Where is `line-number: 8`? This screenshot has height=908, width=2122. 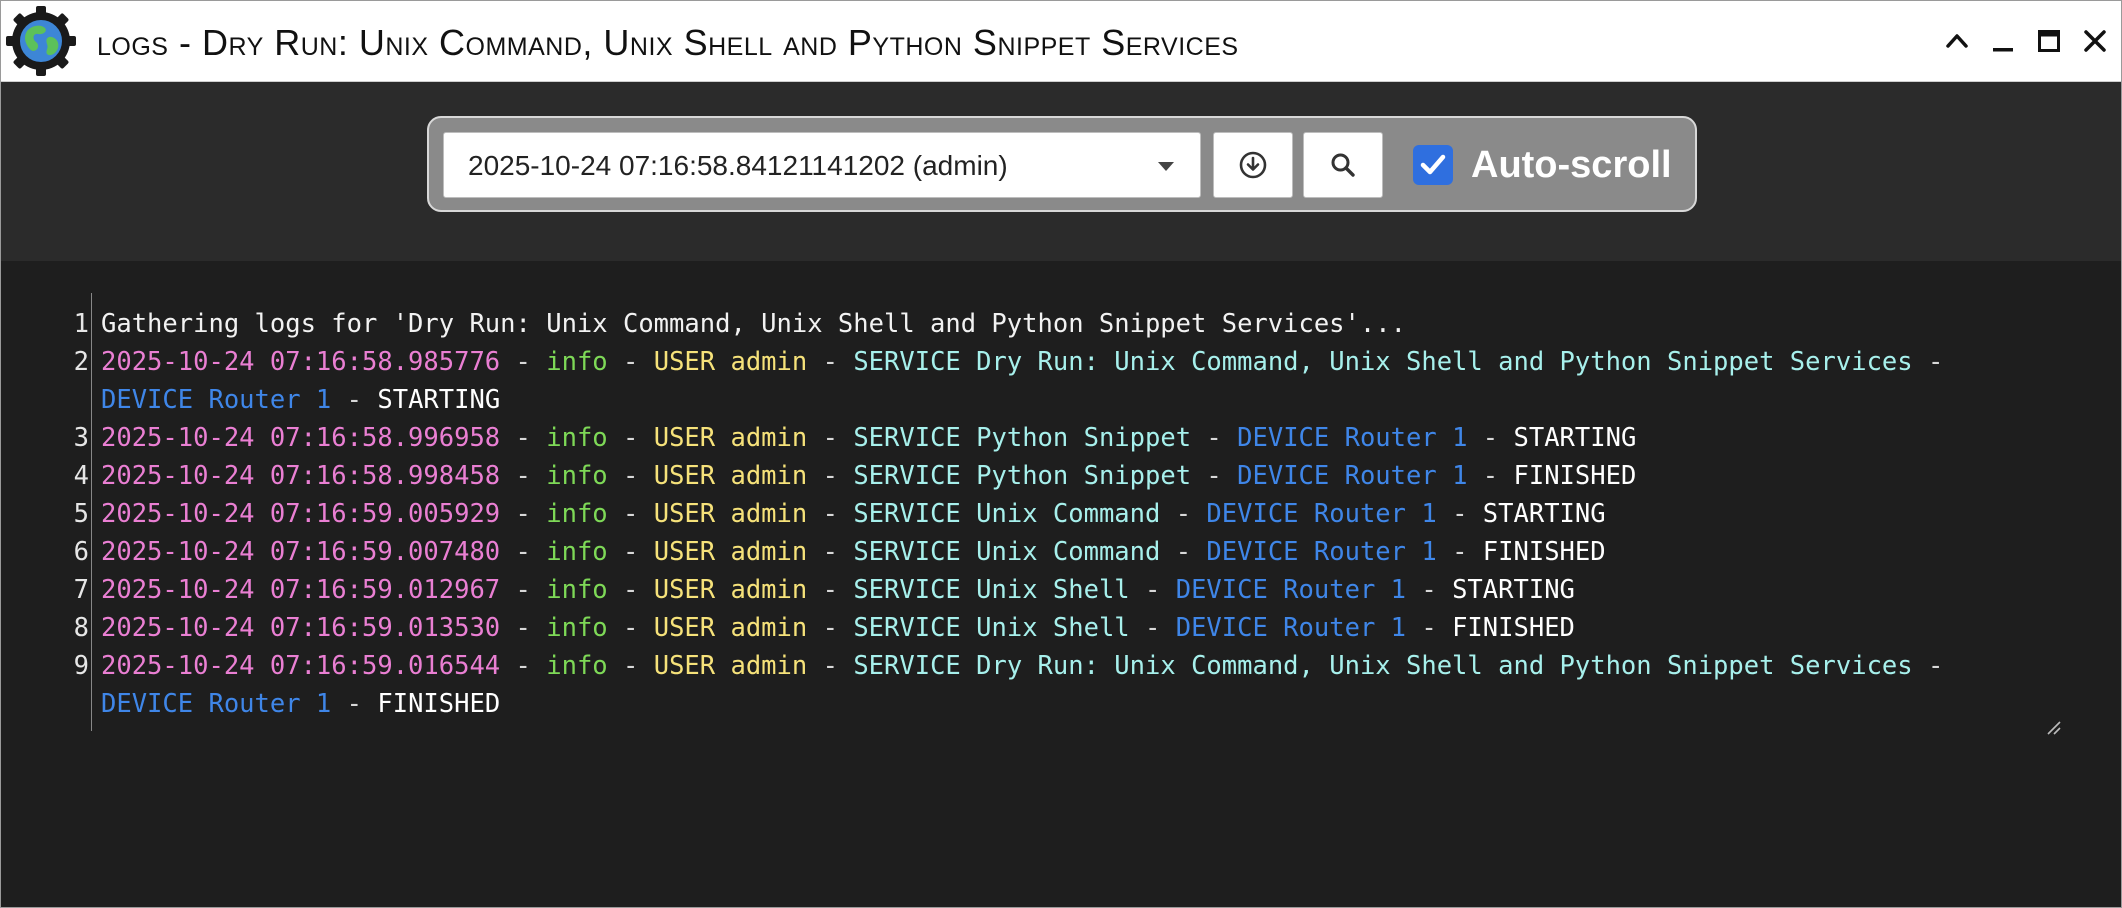 line-number: 8 is located at coordinates (81, 628).